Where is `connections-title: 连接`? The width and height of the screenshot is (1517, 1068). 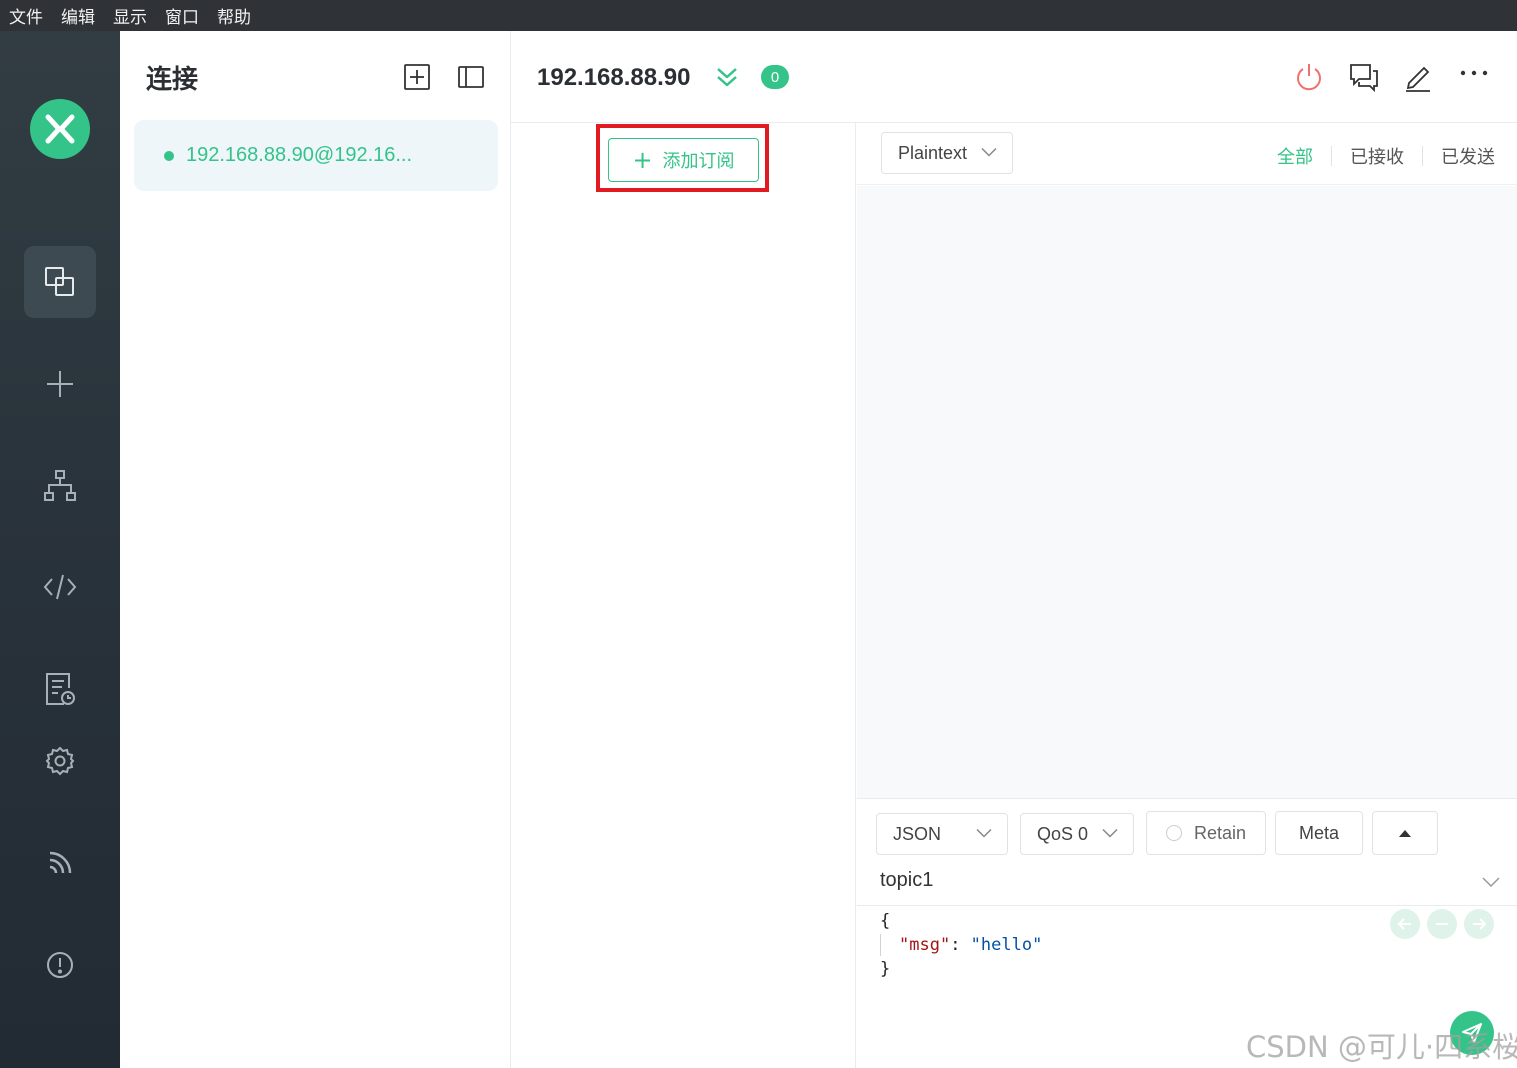 connections-title: 连接 is located at coordinates (172, 80).